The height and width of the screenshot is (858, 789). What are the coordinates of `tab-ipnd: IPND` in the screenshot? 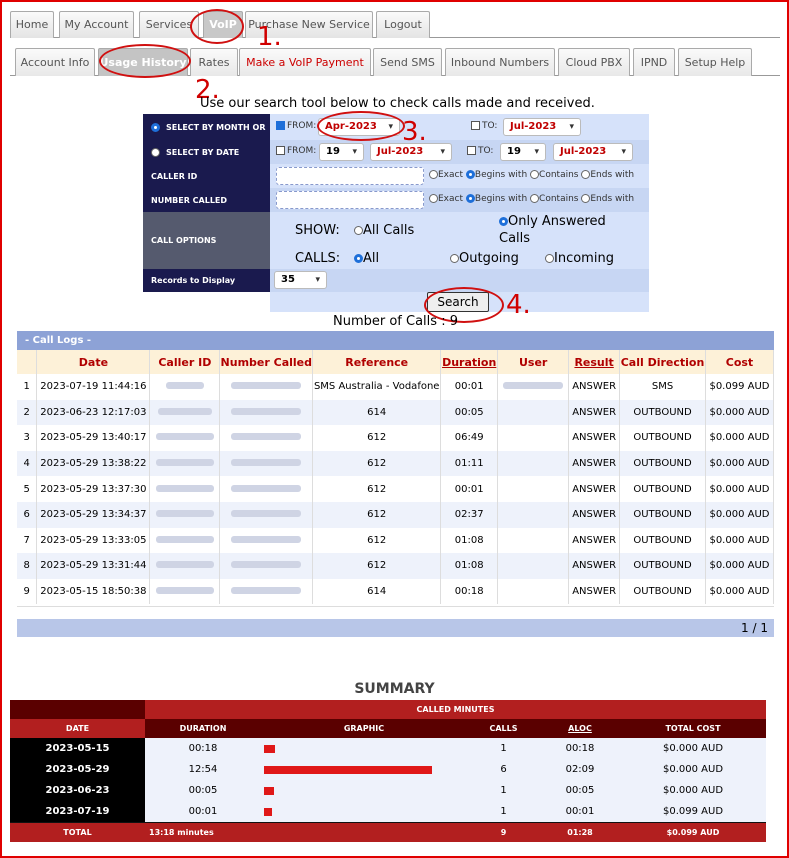 It's located at (654, 62).